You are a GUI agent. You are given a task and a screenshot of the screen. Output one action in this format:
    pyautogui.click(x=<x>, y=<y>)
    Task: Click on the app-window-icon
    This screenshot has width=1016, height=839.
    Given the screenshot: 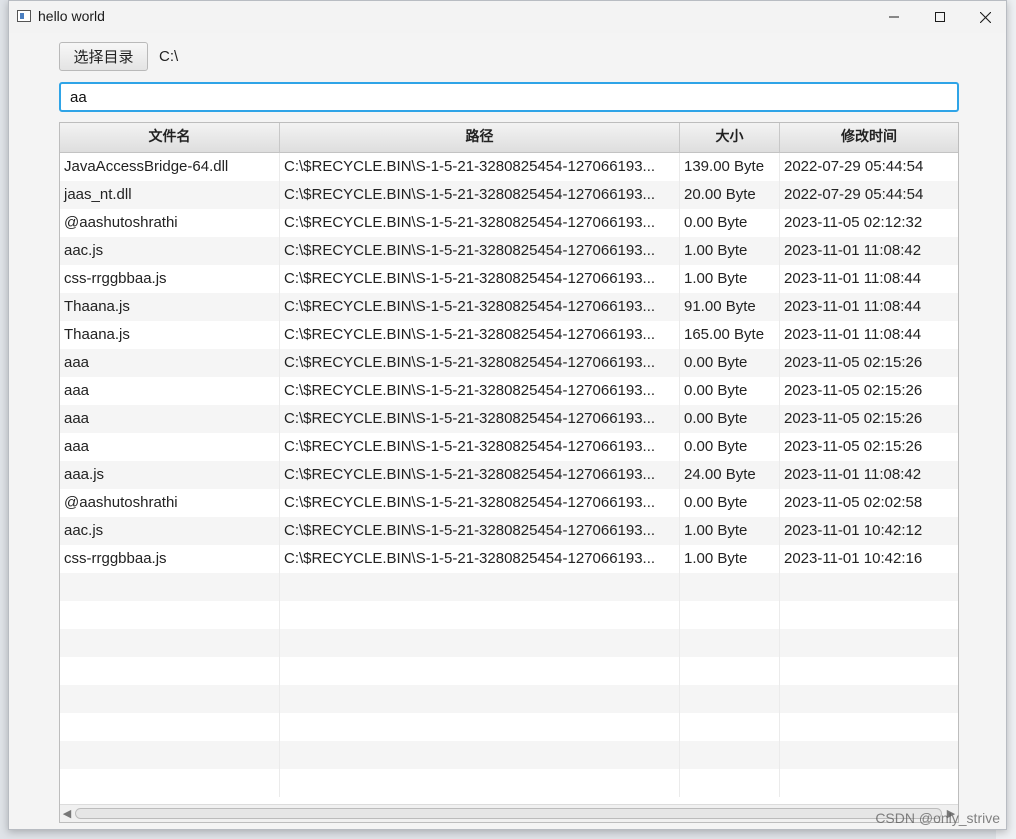 What is the action you would take?
    pyautogui.click(x=24, y=16)
    